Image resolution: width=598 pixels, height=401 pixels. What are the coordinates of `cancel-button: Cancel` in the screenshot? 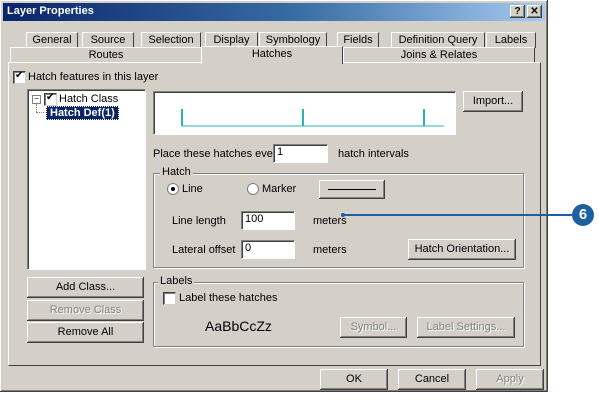 It's located at (432, 379).